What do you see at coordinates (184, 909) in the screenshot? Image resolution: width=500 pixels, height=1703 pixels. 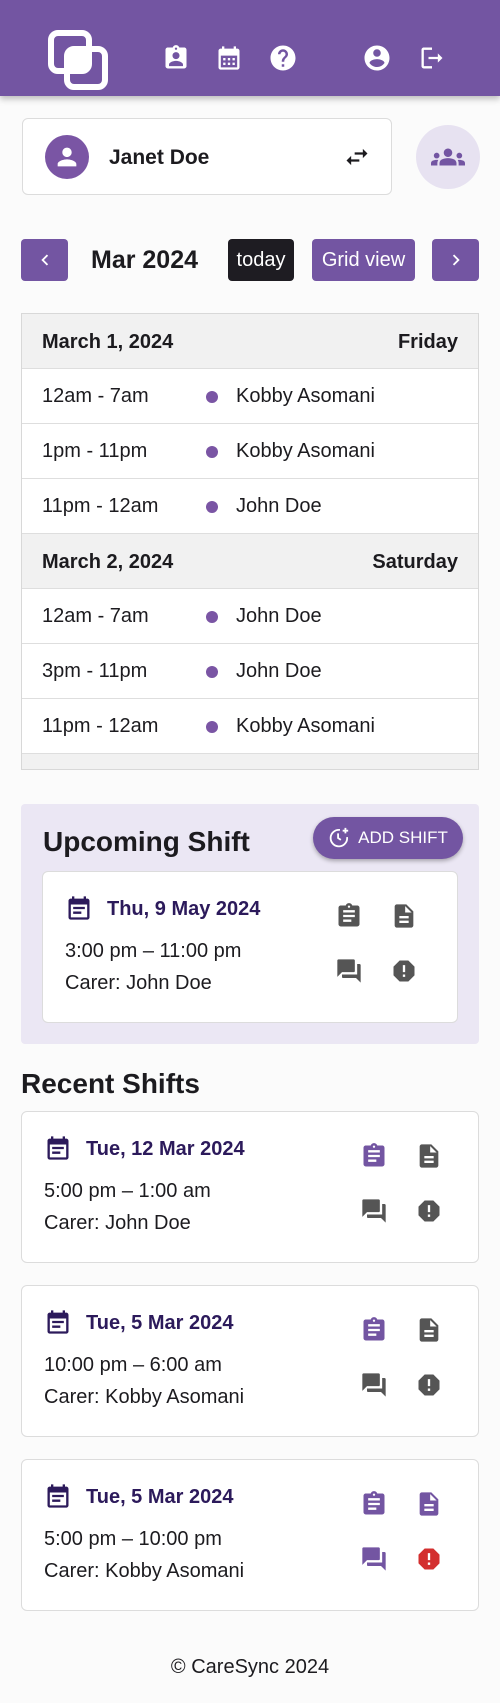 I see `shift-date: Thu, 9 May 2024` at bounding box center [184, 909].